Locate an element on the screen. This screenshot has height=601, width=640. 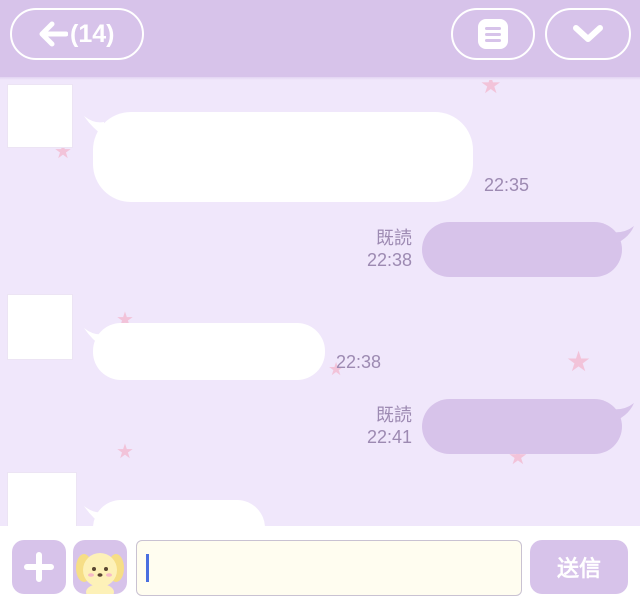
message-input is located at coordinates (329, 568).